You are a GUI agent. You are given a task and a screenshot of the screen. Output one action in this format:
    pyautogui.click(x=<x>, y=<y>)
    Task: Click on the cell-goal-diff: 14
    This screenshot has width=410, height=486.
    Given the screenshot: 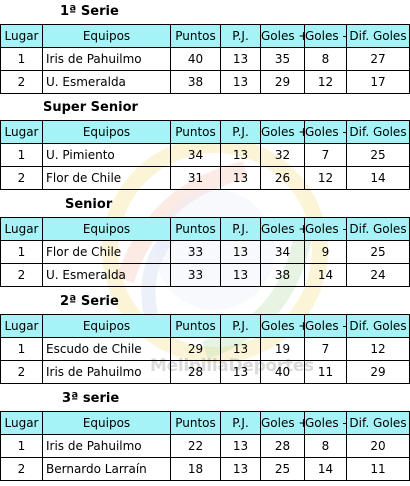 What is the action you would take?
    pyautogui.click(x=378, y=178)
    